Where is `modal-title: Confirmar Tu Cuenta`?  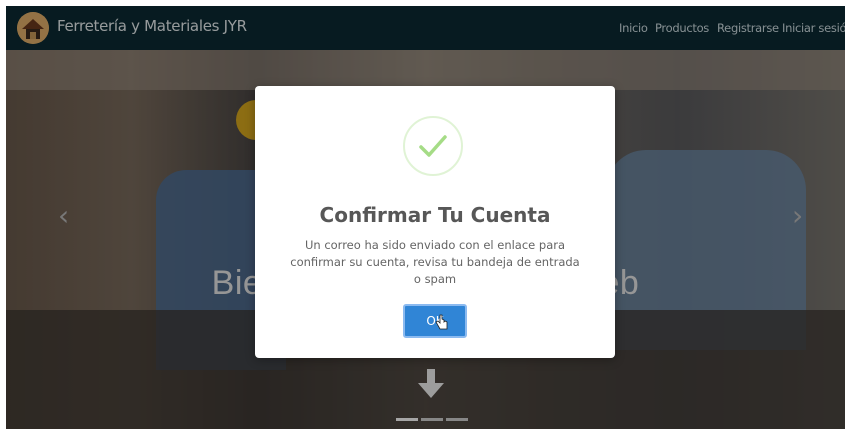
modal-title: Confirmar Tu Cuenta is located at coordinates (435, 215).